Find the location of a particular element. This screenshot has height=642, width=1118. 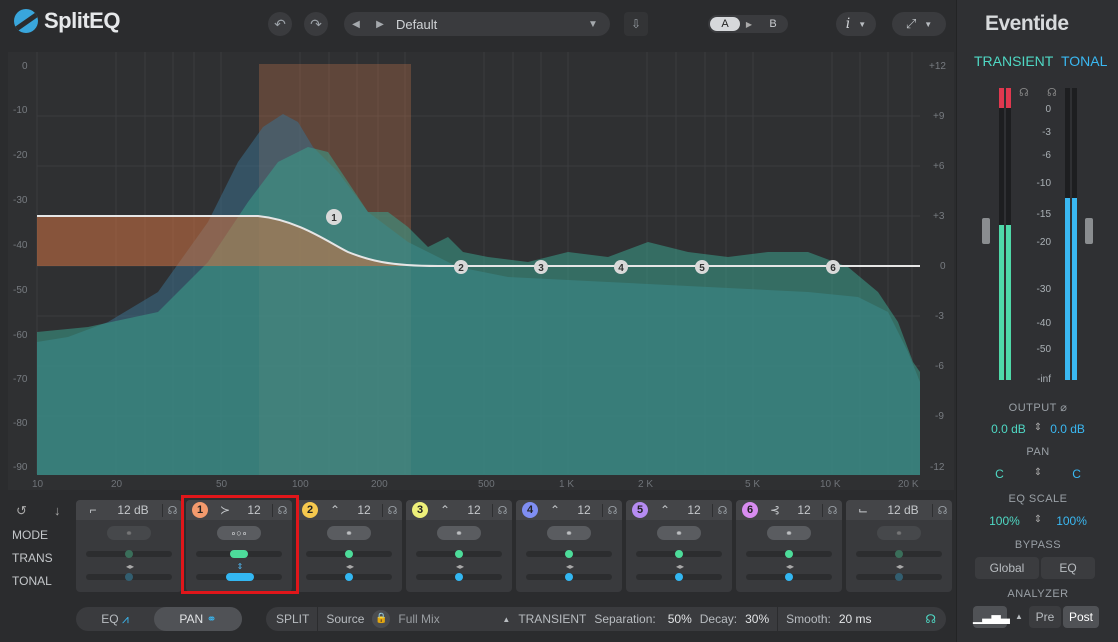

band-number: 4 is located at coordinates (530, 510).